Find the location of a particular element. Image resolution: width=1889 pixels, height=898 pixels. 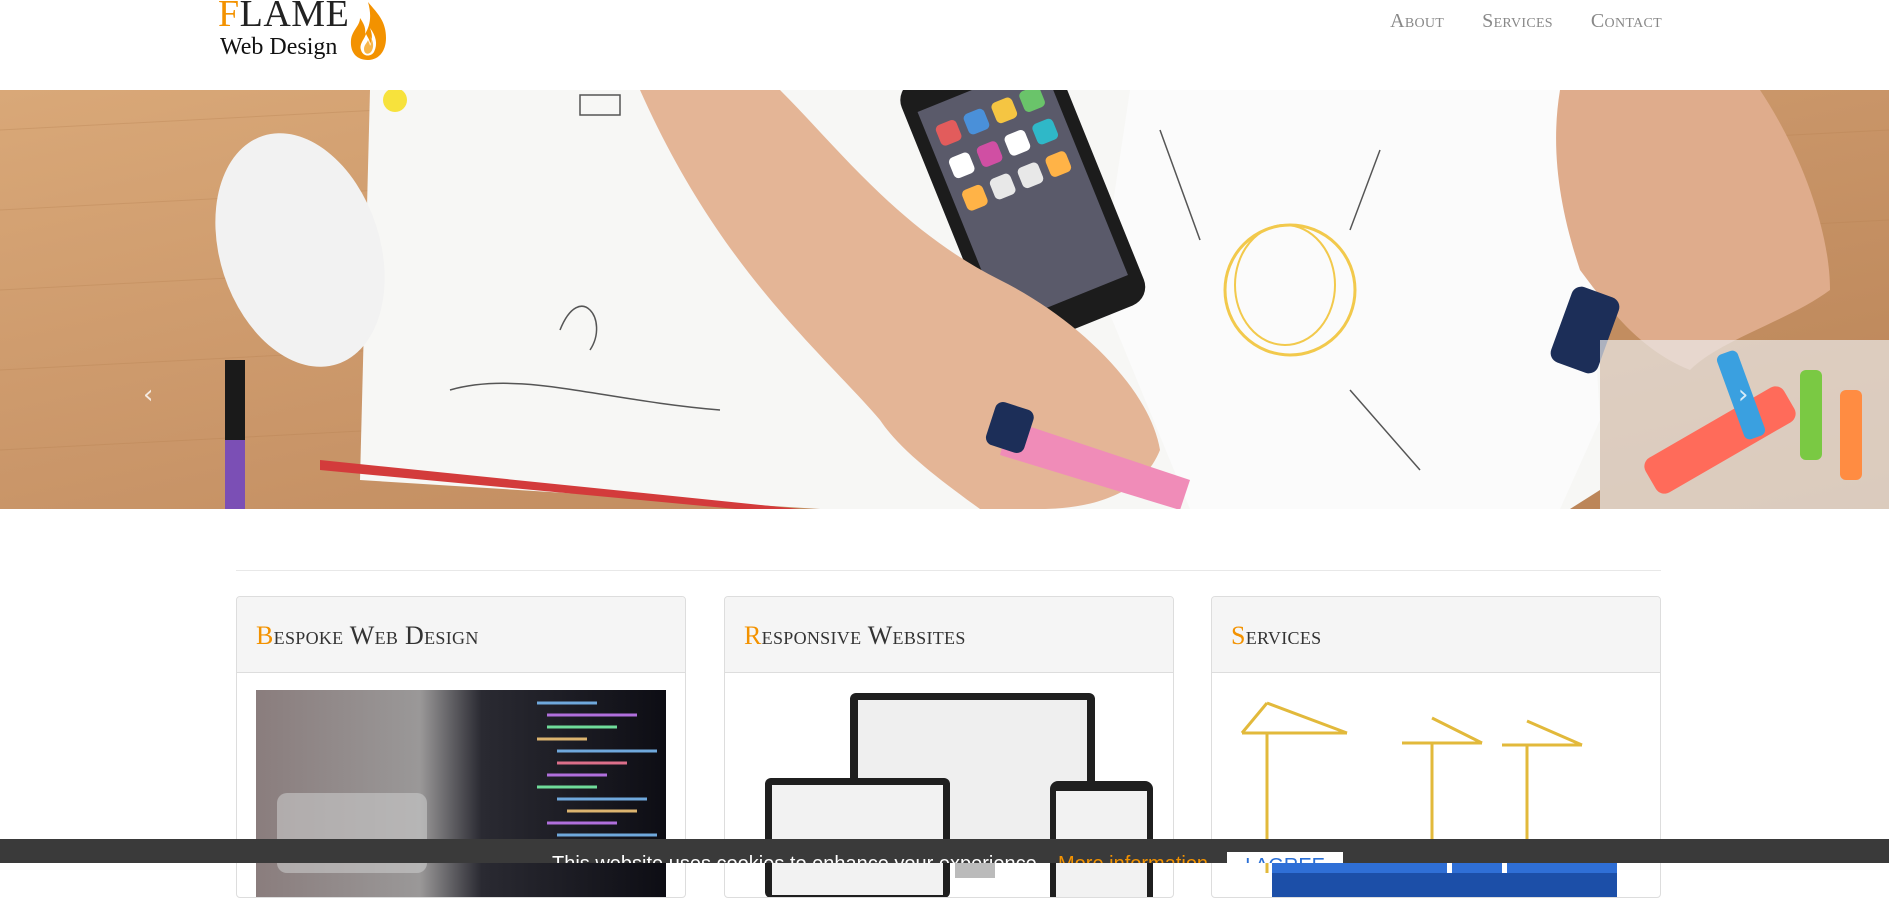

flame-logo: FLAME Web Design is located at coordinates (305, 32).